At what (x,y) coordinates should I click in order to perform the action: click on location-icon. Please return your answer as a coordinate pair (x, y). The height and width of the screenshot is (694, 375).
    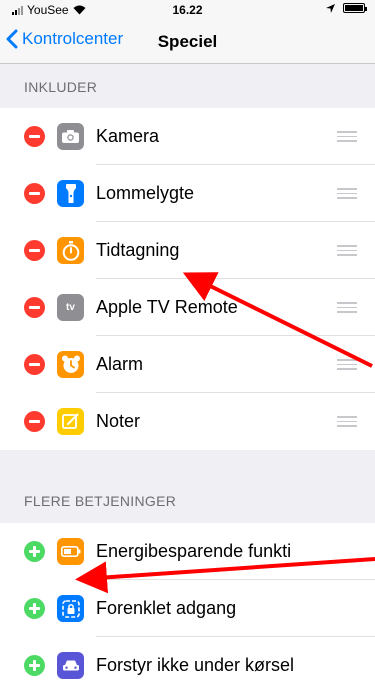
    Looking at the image, I should click on (330, 8).